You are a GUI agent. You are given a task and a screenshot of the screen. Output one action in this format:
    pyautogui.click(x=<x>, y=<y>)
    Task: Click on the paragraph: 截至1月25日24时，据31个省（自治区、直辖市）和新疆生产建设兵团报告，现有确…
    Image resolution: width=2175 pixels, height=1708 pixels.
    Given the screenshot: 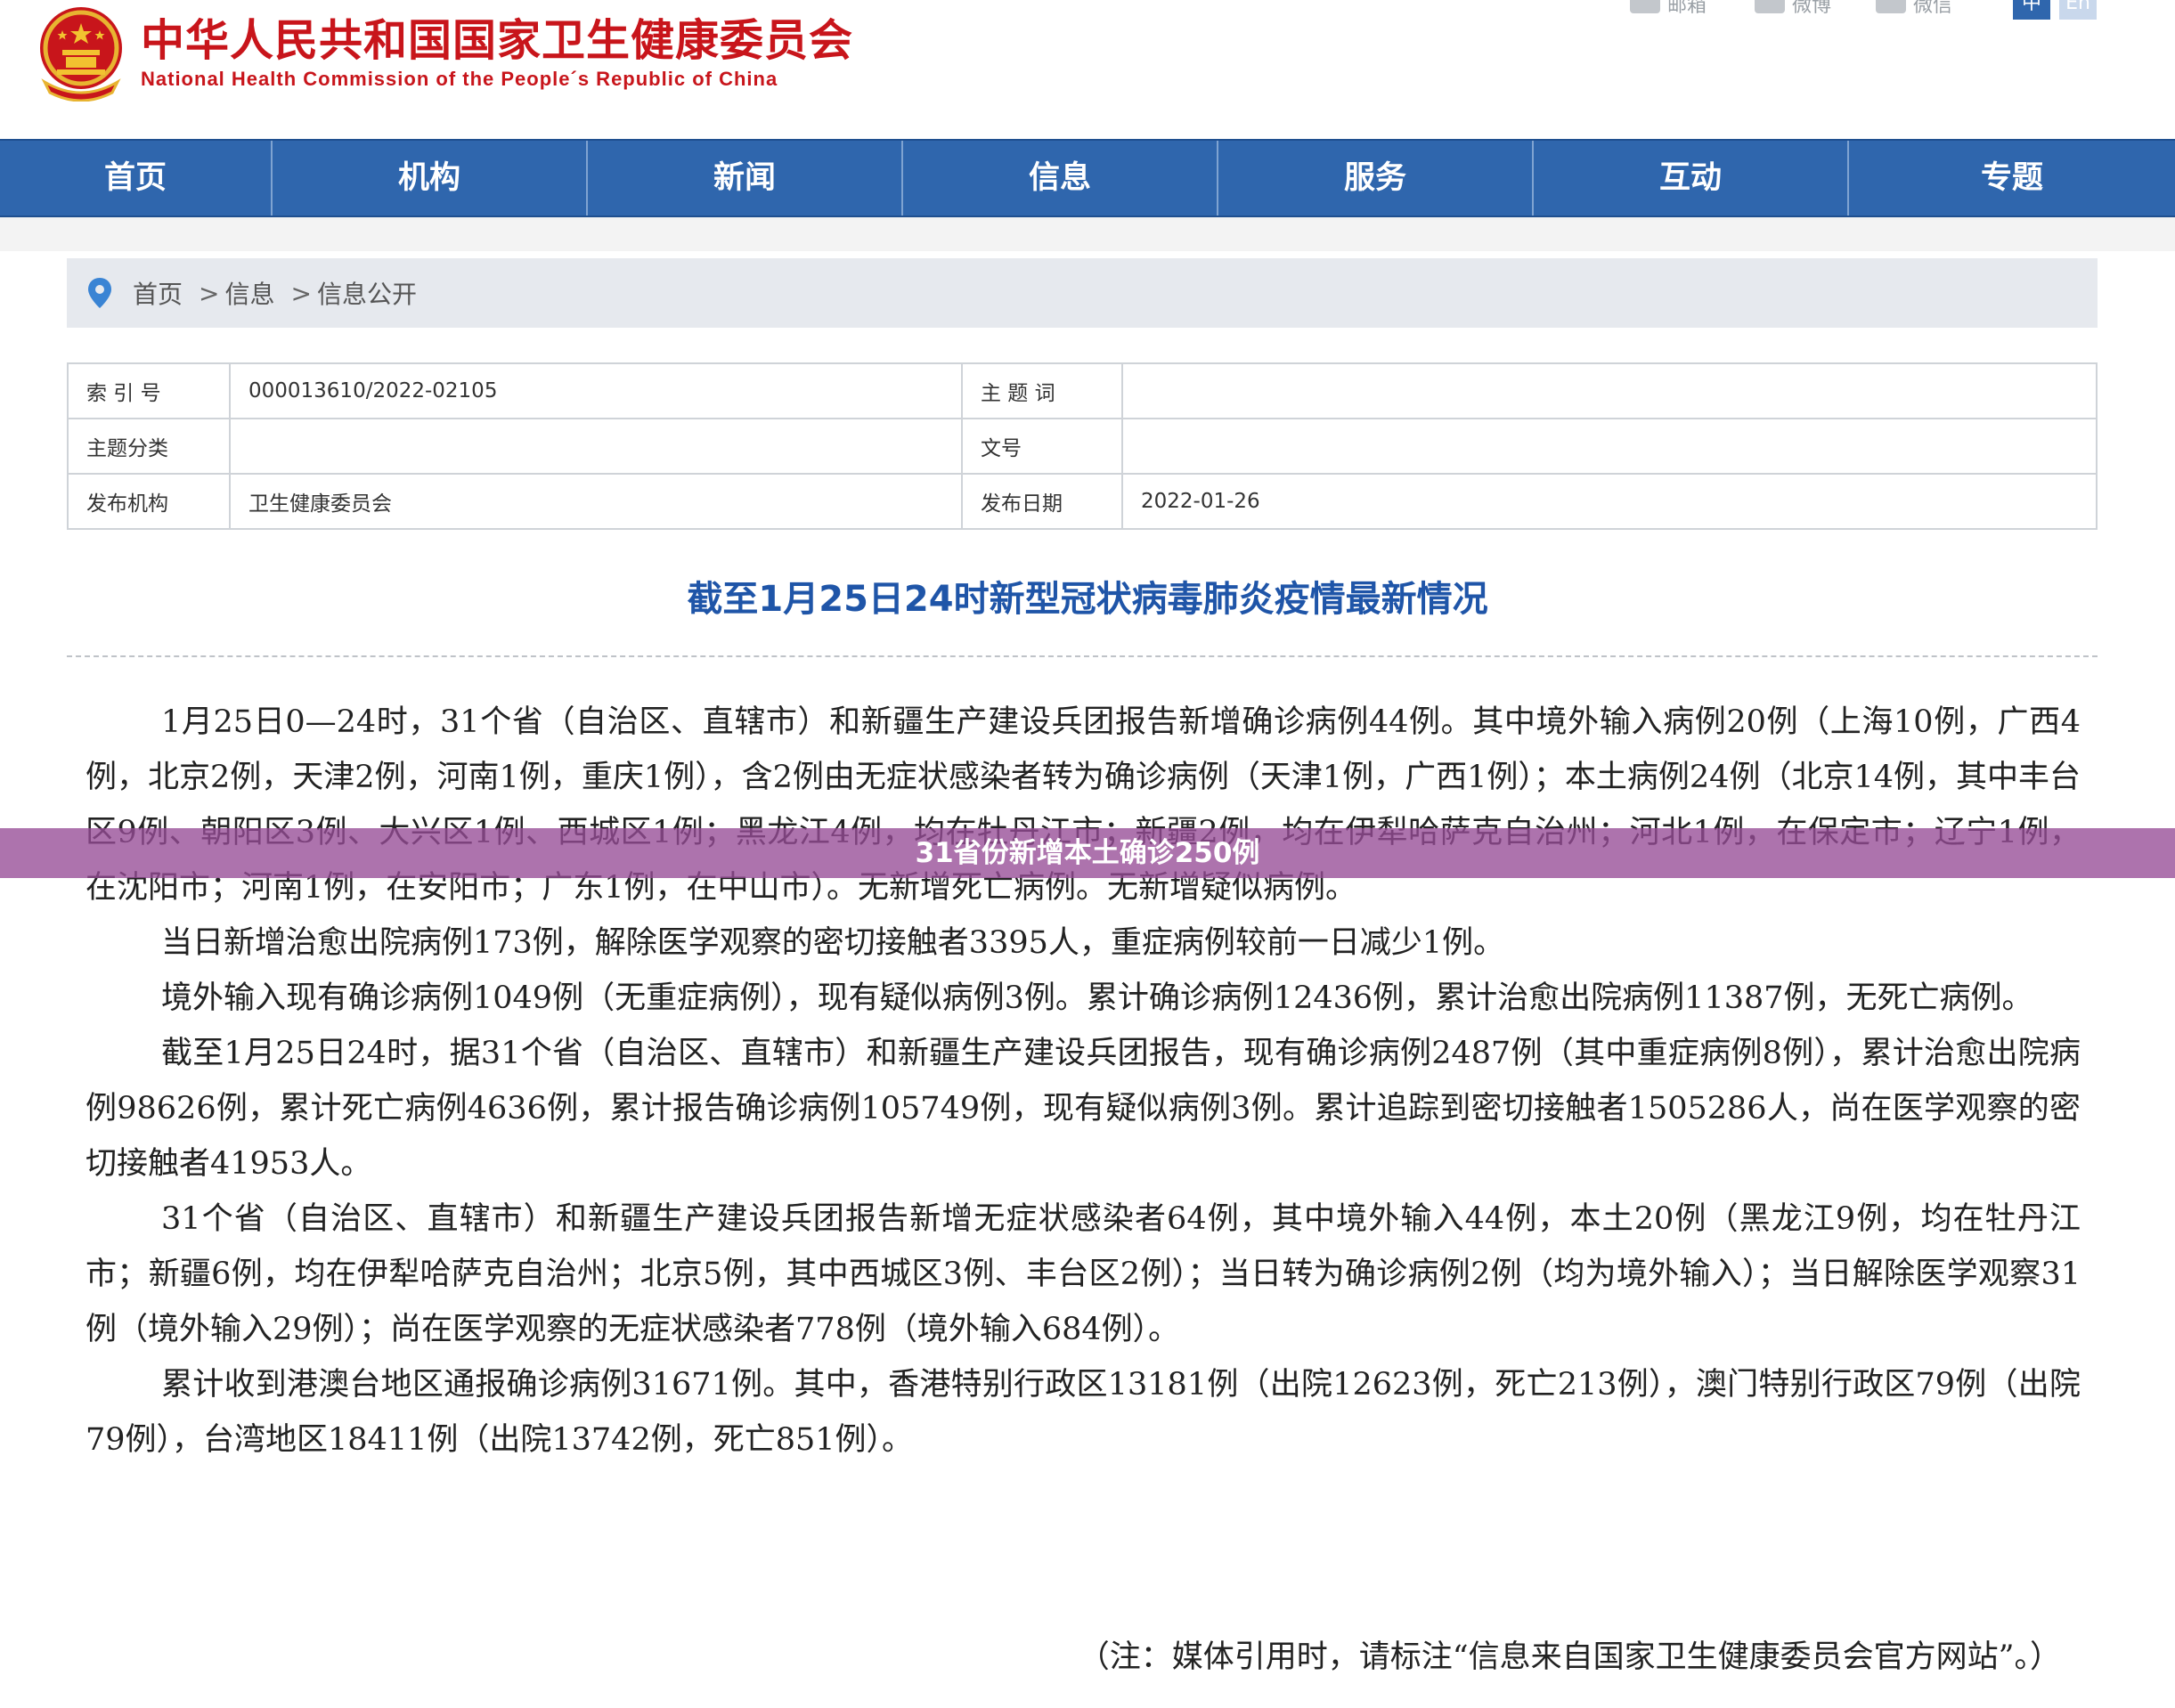 What is the action you would take?
    pyautogui.click(x=1083, y=1109)
    